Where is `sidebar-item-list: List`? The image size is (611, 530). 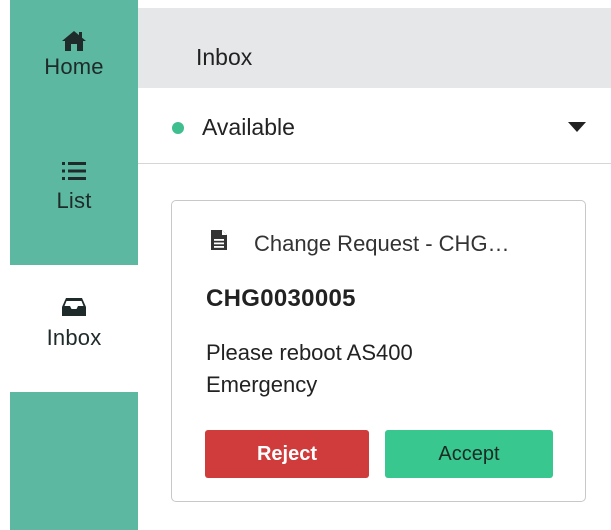 sidebar-item-list: List is located at coordinates (74, 210).